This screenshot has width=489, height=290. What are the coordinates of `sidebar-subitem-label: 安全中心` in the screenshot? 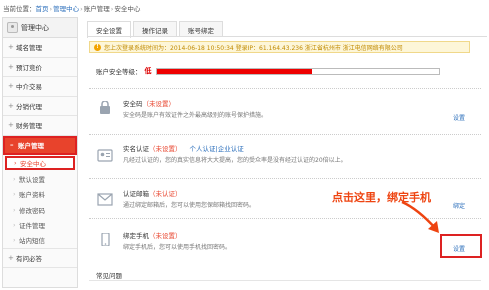 It's located at (33, 164).